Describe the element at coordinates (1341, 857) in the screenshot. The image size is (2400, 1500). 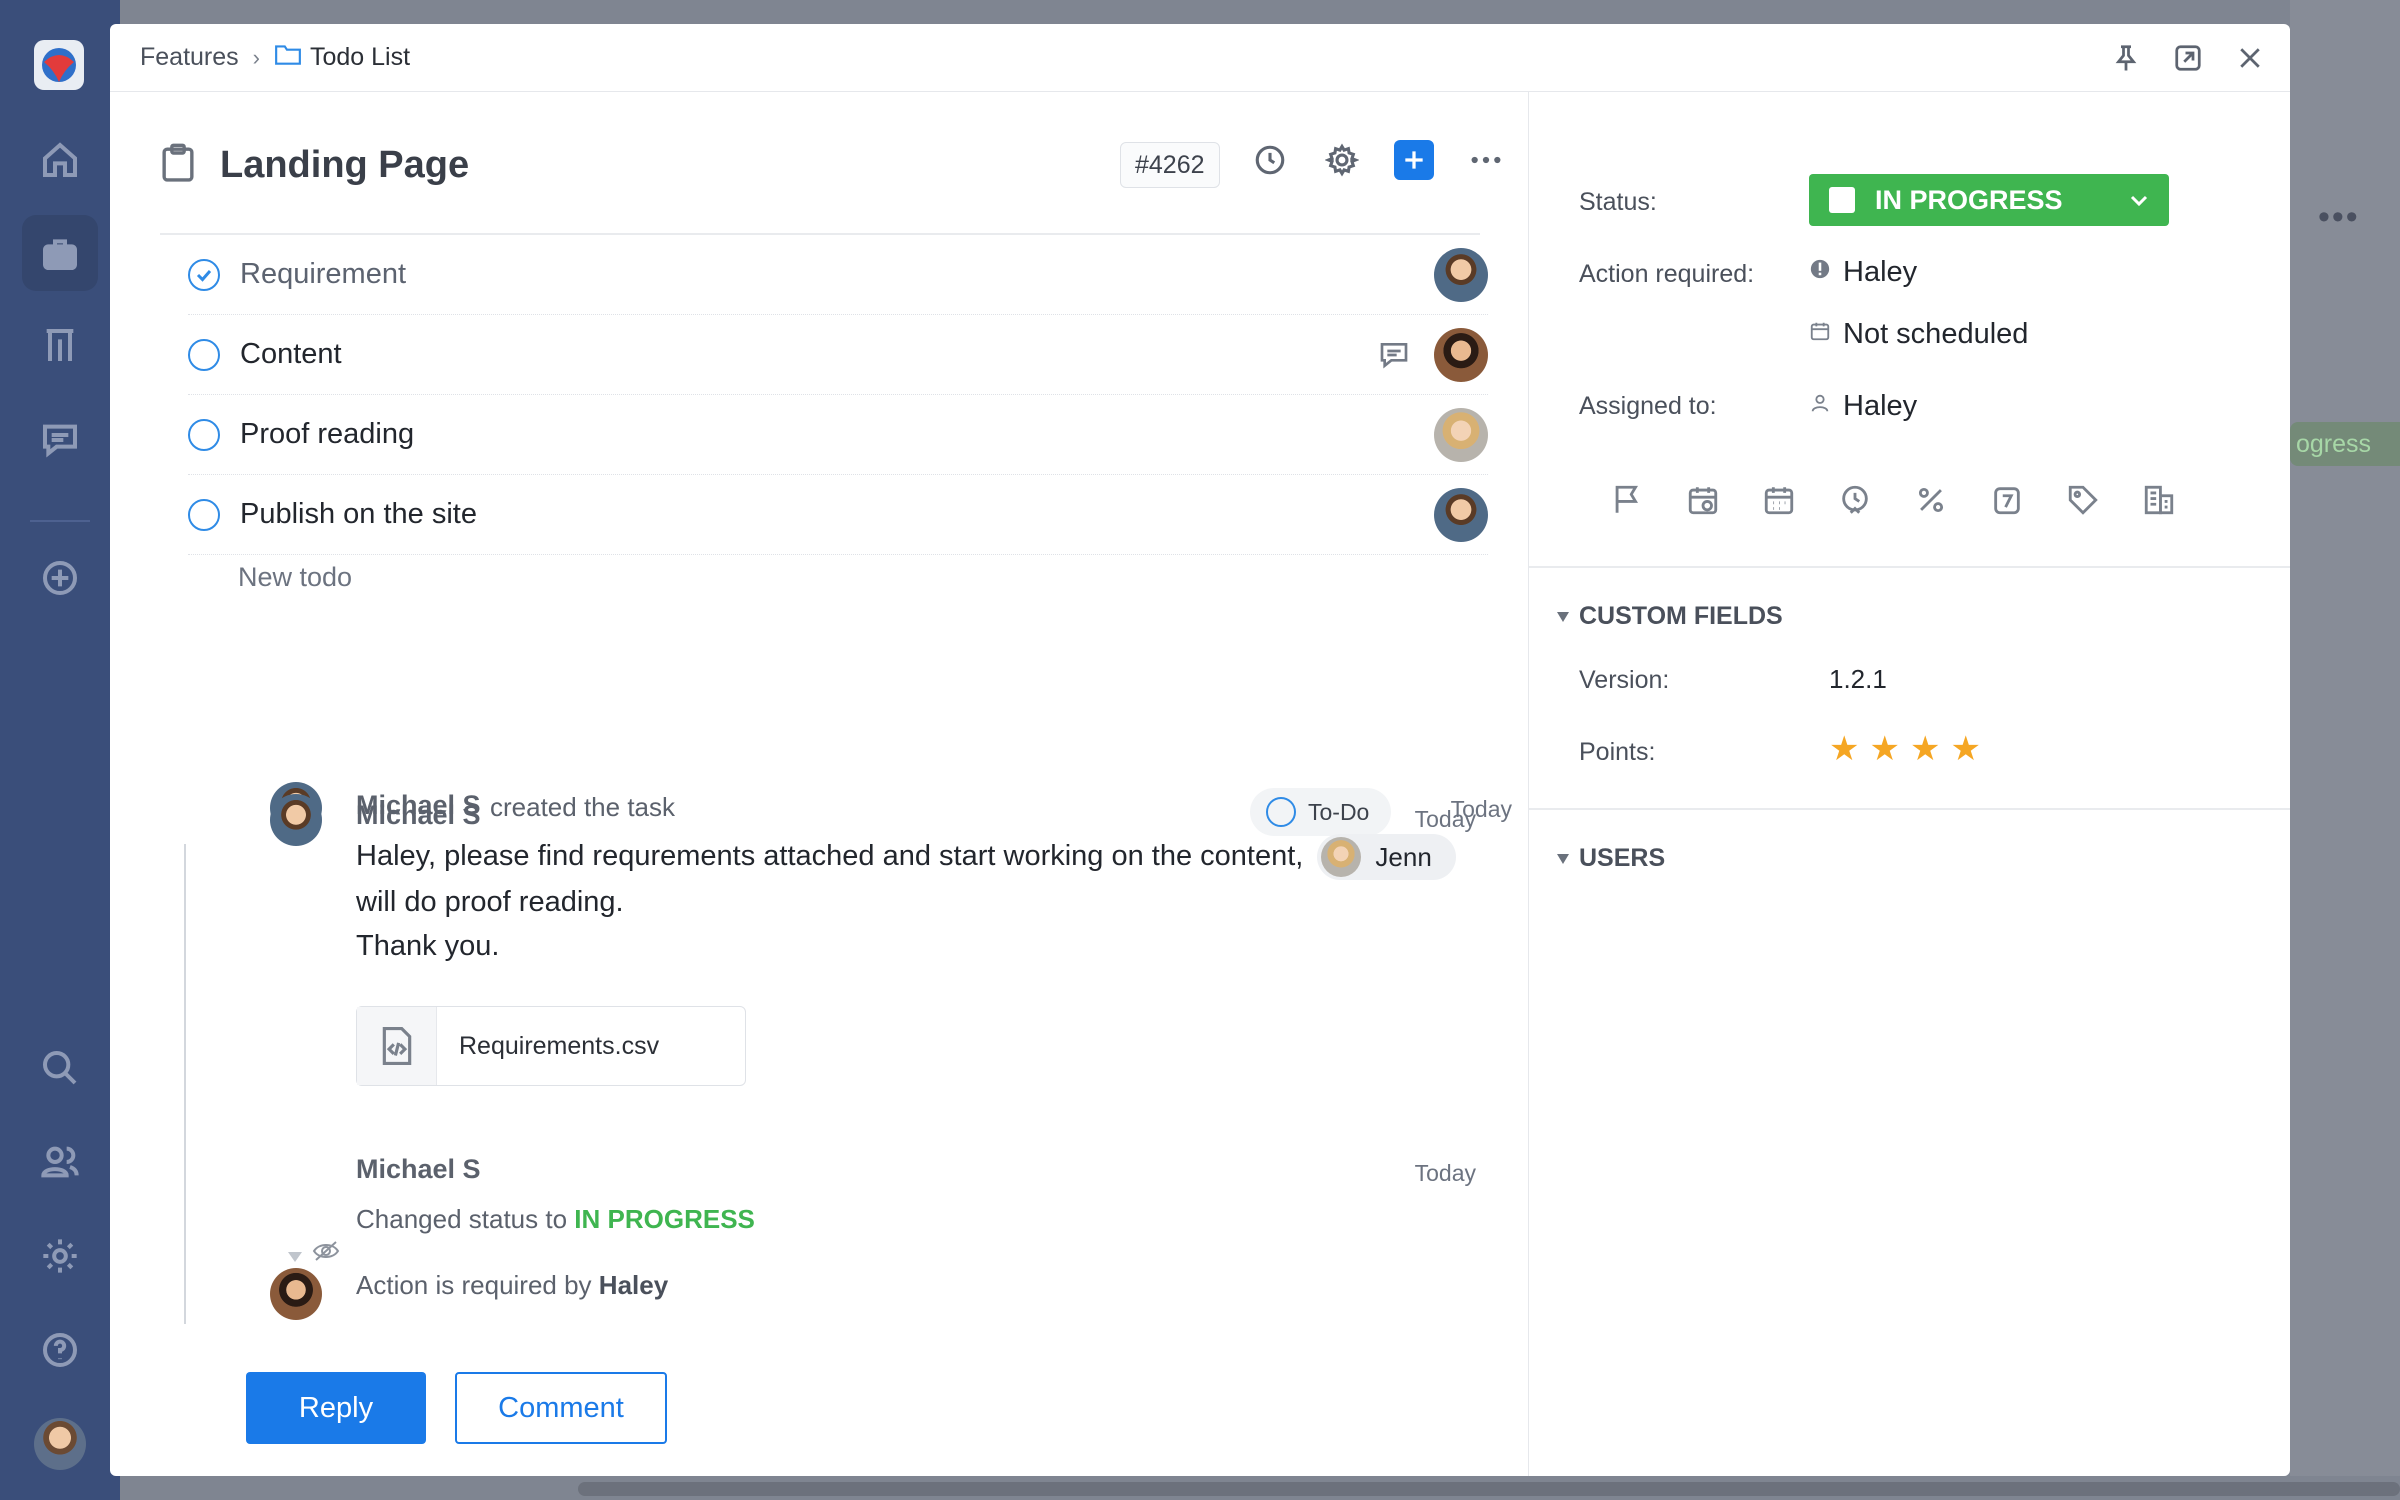
I see `mention-avatar` at that location.